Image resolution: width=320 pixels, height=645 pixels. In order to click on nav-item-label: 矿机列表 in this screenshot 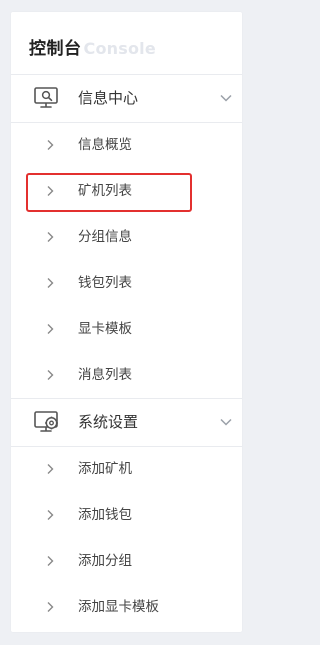, I will do `click(105, 191)`.